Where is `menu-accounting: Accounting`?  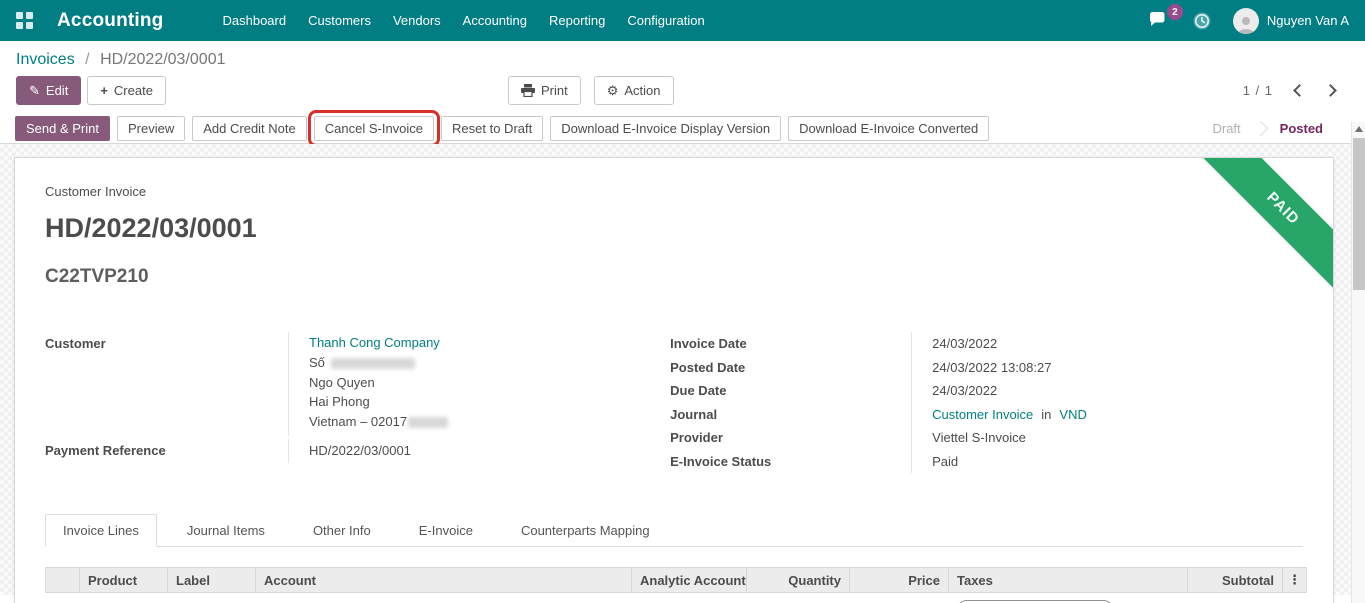 menu-accounting: Accounting is located at coordinates (495, 20).